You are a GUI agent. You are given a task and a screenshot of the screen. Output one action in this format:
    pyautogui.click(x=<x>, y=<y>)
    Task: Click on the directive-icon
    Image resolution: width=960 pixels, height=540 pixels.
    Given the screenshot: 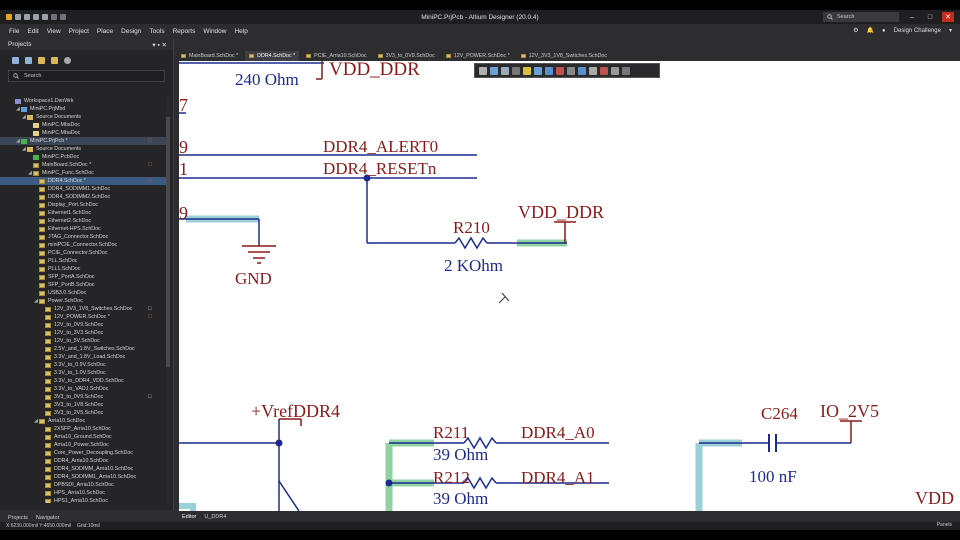 What is the action you would take?
    pyautogui.click(x=604, y=70)
    